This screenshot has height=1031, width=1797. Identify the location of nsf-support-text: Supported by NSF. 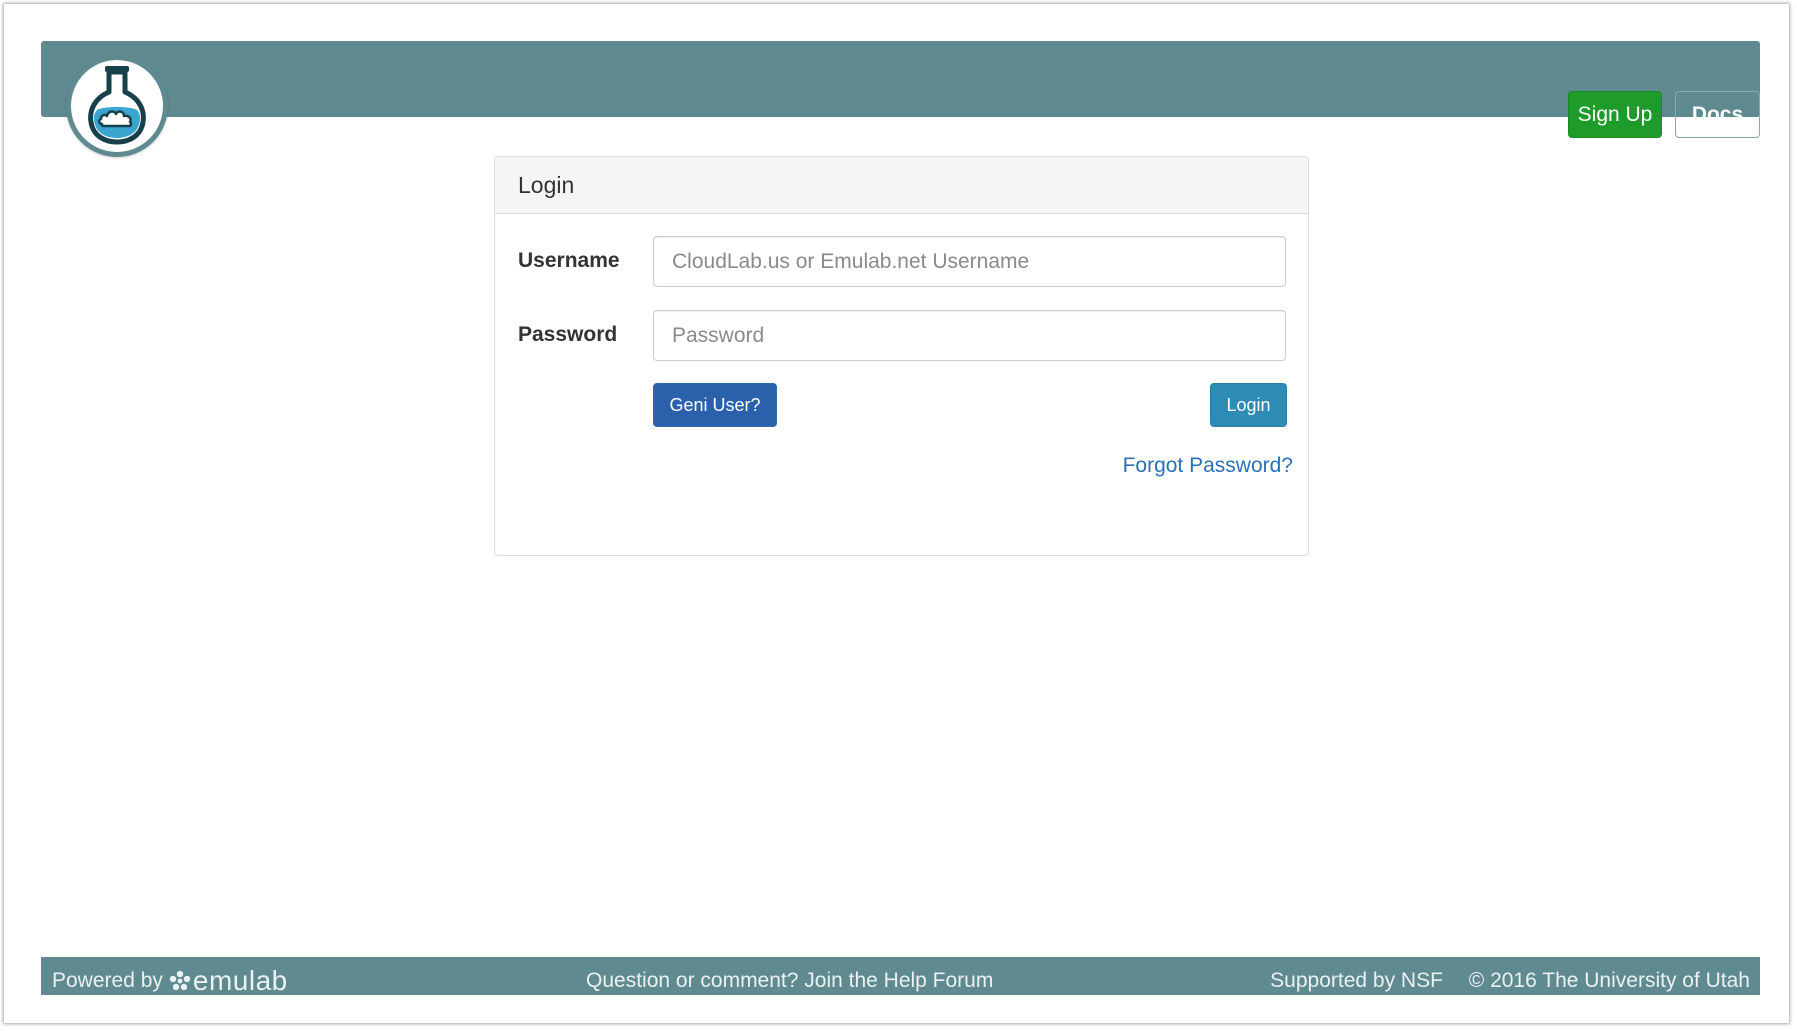
(1356, 980).